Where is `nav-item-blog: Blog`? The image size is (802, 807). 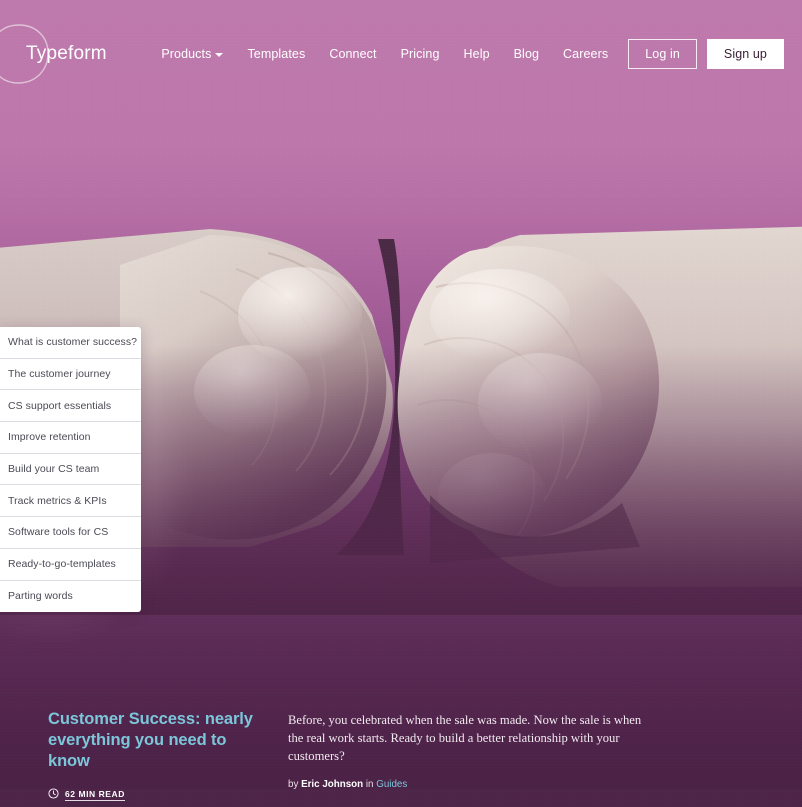 nav-item-blog: Blog is located at coordinates (526, 54).